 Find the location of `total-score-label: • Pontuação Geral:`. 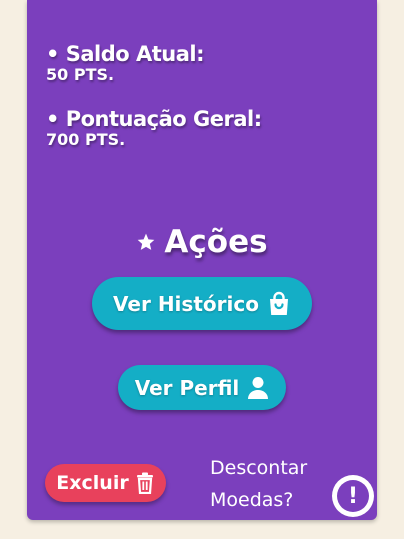

total-score-label: • Pontuação Geral: is located at coordinates (154, 119).